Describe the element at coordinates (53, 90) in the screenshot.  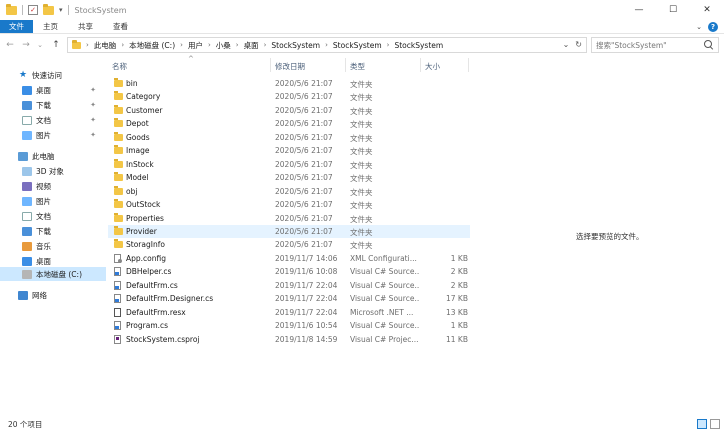
I see `sidebar-item-desktop: 桌面 ✦` at that location.